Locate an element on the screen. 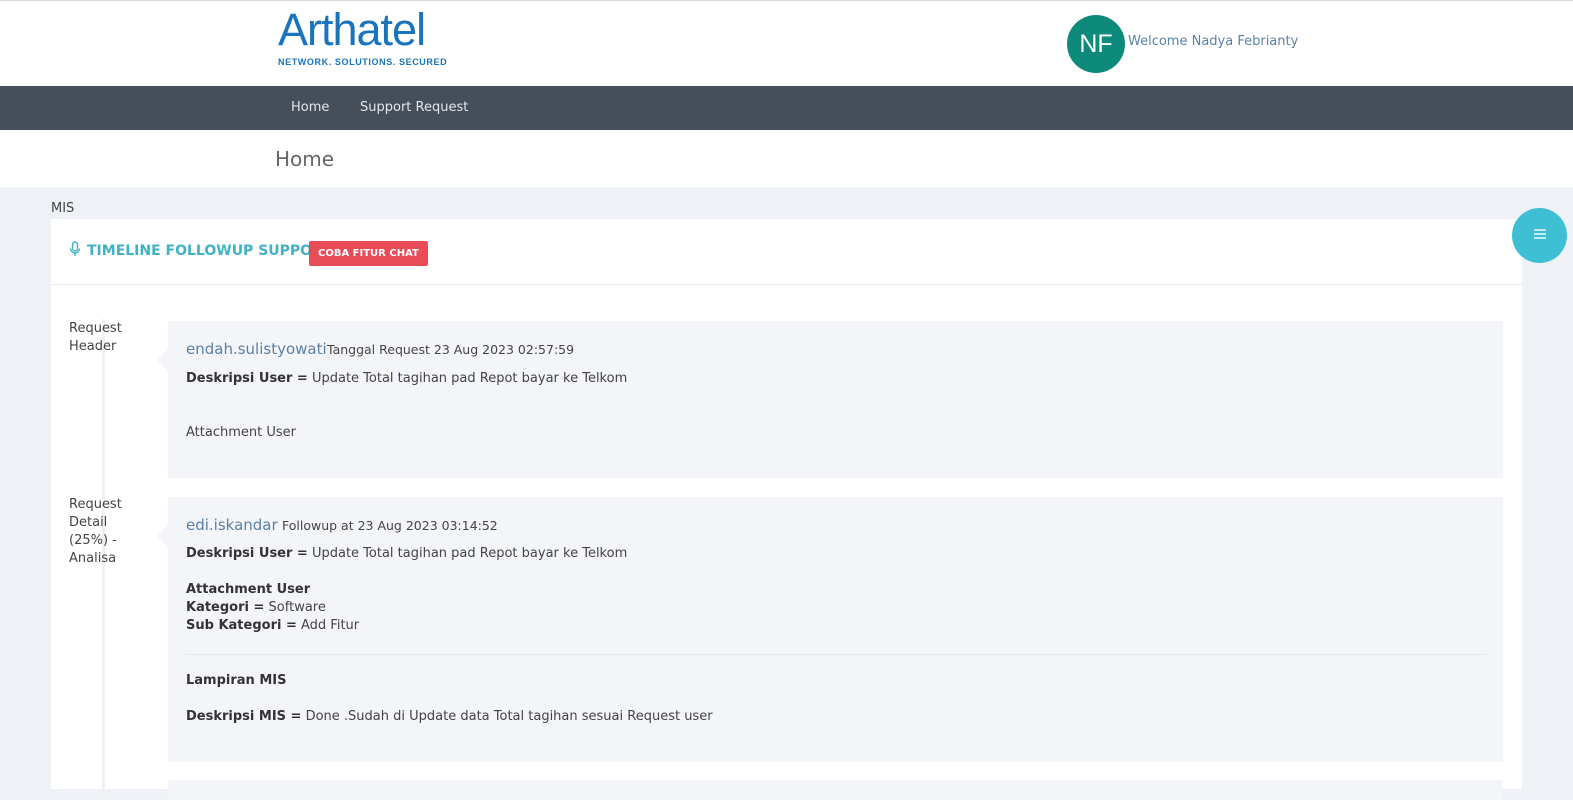 The height and width of the screenshot is (800, 1573). subcategory-row: Sub Kategori = Add Fitur is located at coordinates (272, 625).